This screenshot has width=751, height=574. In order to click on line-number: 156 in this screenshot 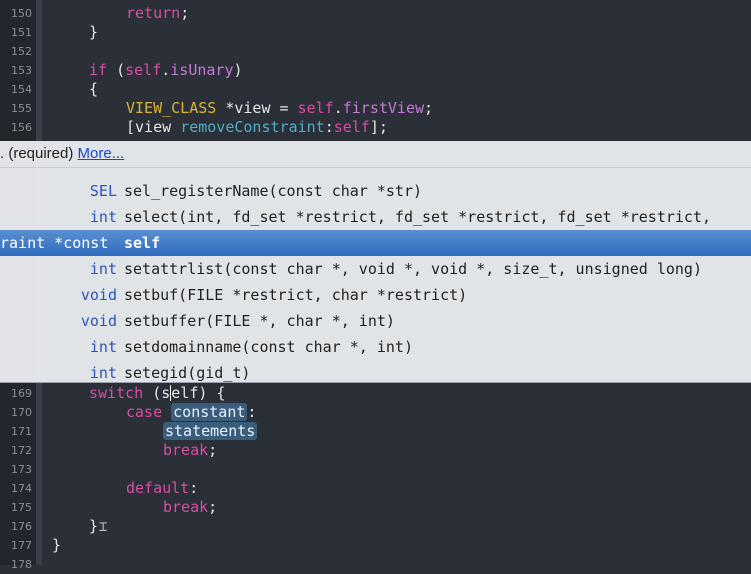, I will do `click(21, 127)`.